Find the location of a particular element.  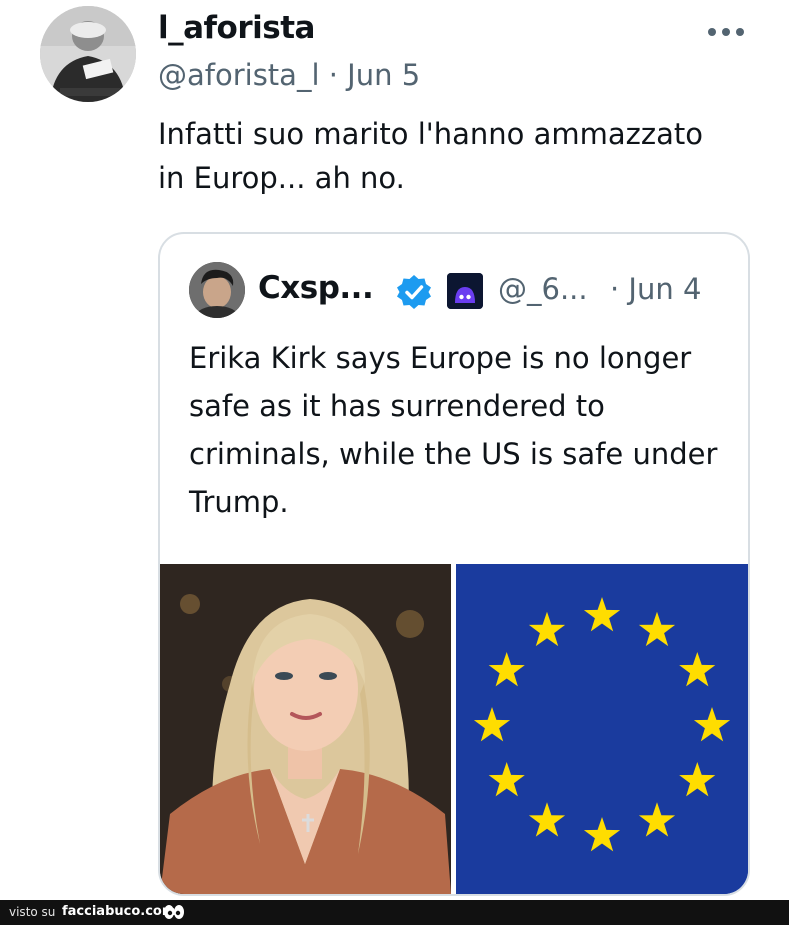

eu-flag is located at coordinates (602, 729).